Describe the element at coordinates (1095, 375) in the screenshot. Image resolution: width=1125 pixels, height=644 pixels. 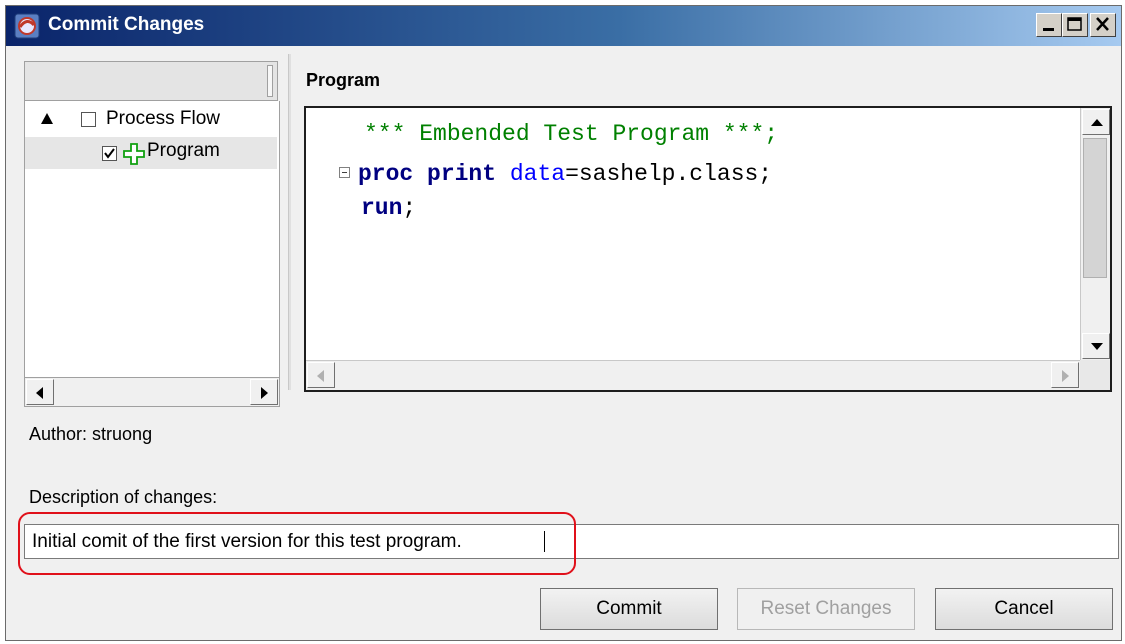
I see `scrollbar-corner` at that location.